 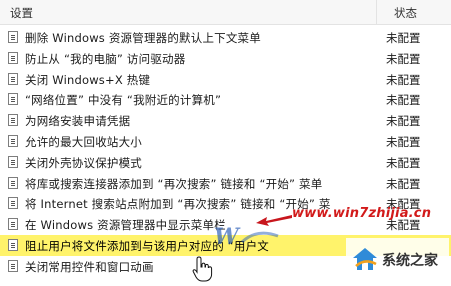 I want to click on policy-label: 将 Internet 搜索站点附加到 “再次搜索” 链接和 “开始” 菜, so click(x=178, y=204).